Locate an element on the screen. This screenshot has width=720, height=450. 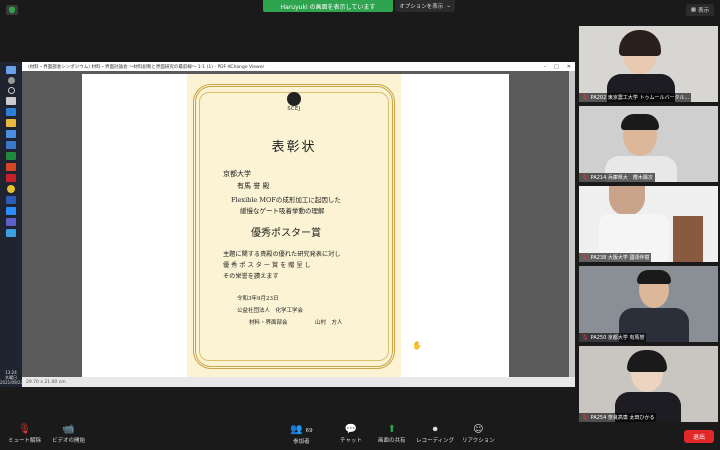
participant-name: PA214 兵庫県大 櫻木陽次 is located at coordinates (621, 178).